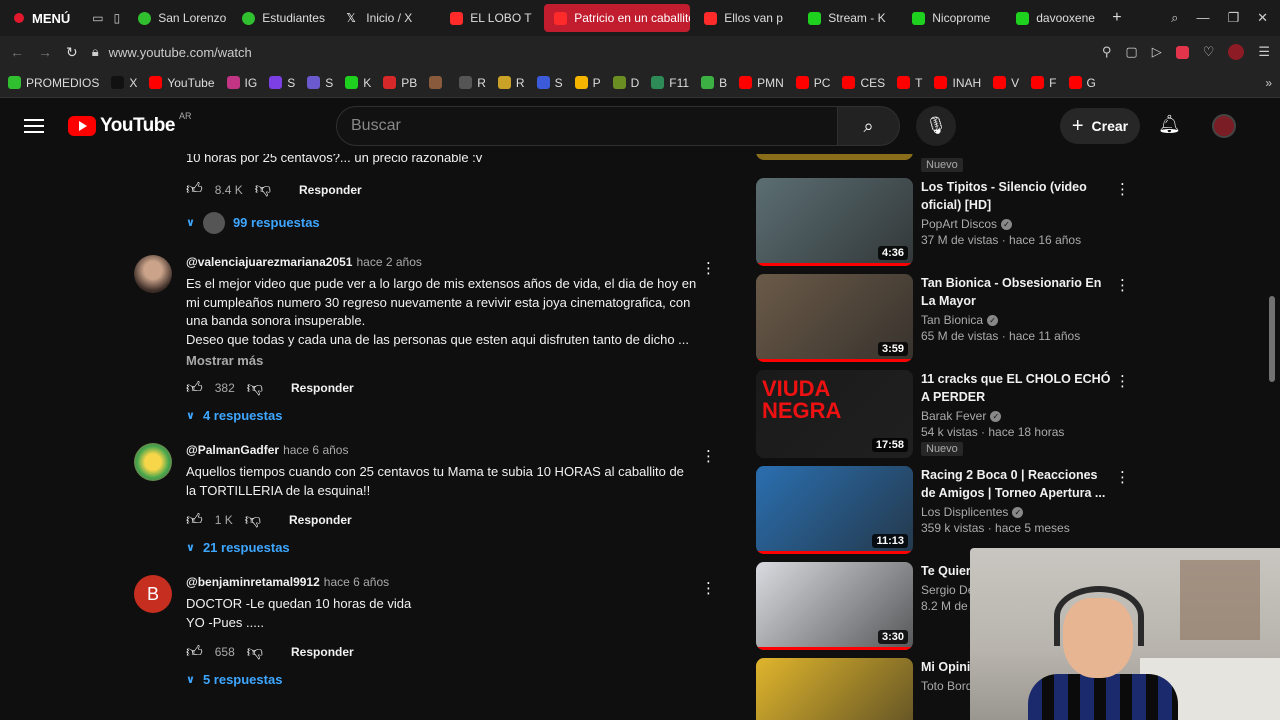 The width and height of the screenshot is (1280, 720). I want to click on back-icon: ←, so click(17, 52).